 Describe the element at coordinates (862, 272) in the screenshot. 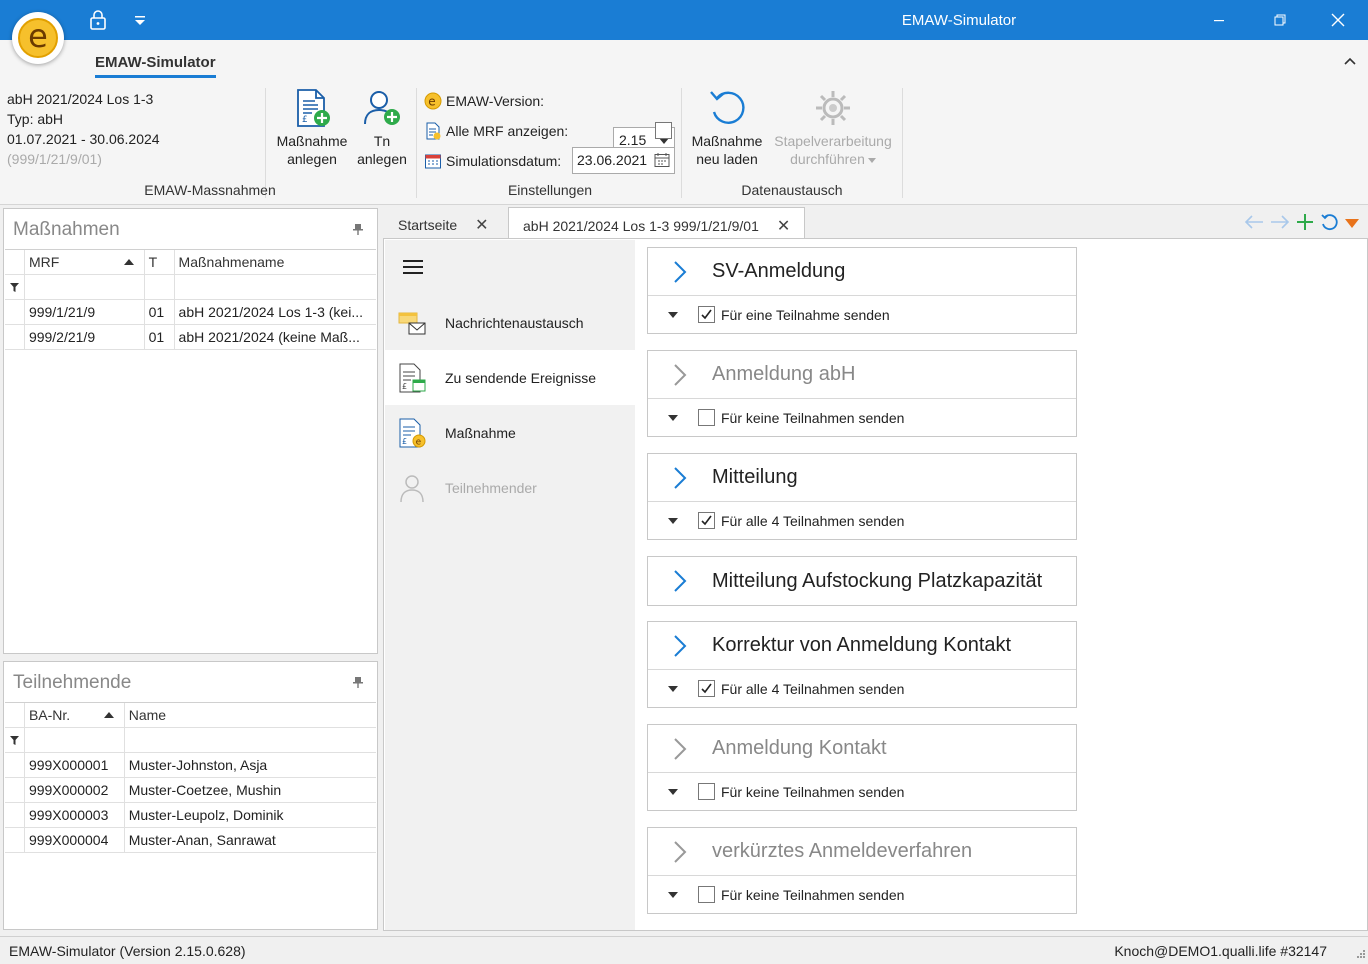

I see `event-header: SV-Anmeldung` at that location.